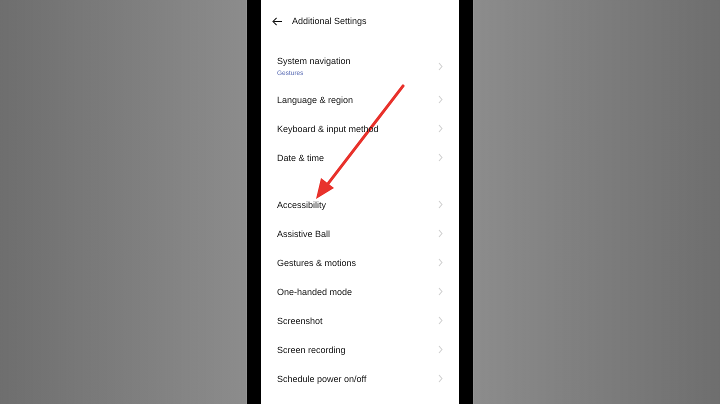  What do you see at coordinates (300, 321) in the screenshot?
I see `item-label: Screenshot` at bounding box center [300, 321].